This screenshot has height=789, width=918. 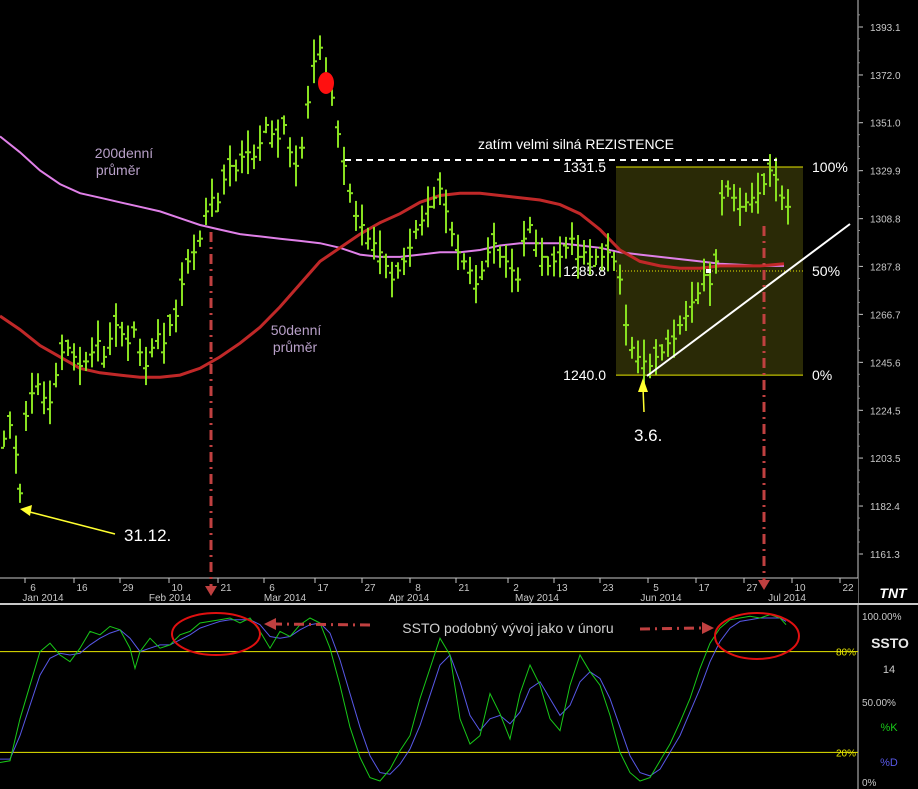 What do you see at coordinates (882, 617) in the screenshot?
I see `ssto-tick-label: 100.00%` at bounding box center [882, 617].